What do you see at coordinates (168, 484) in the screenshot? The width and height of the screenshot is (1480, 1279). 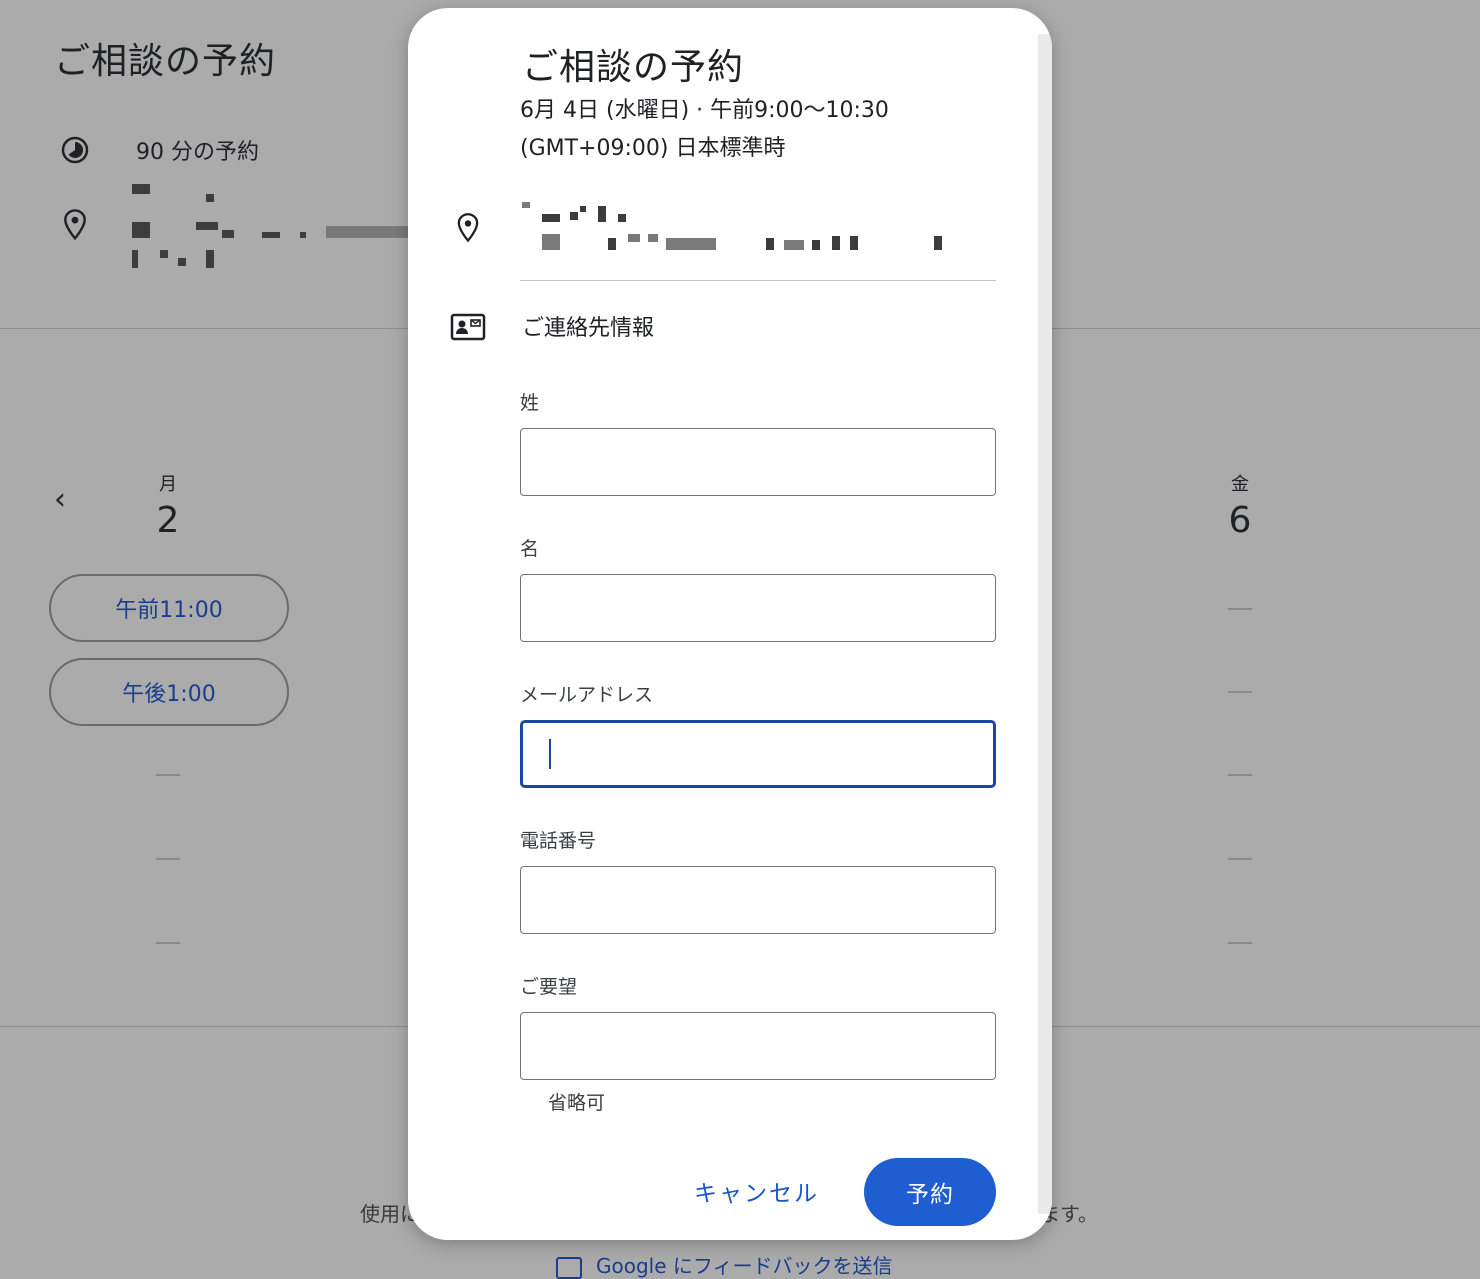 I see `day-of-week: 月` at bounding box center [168, 484].